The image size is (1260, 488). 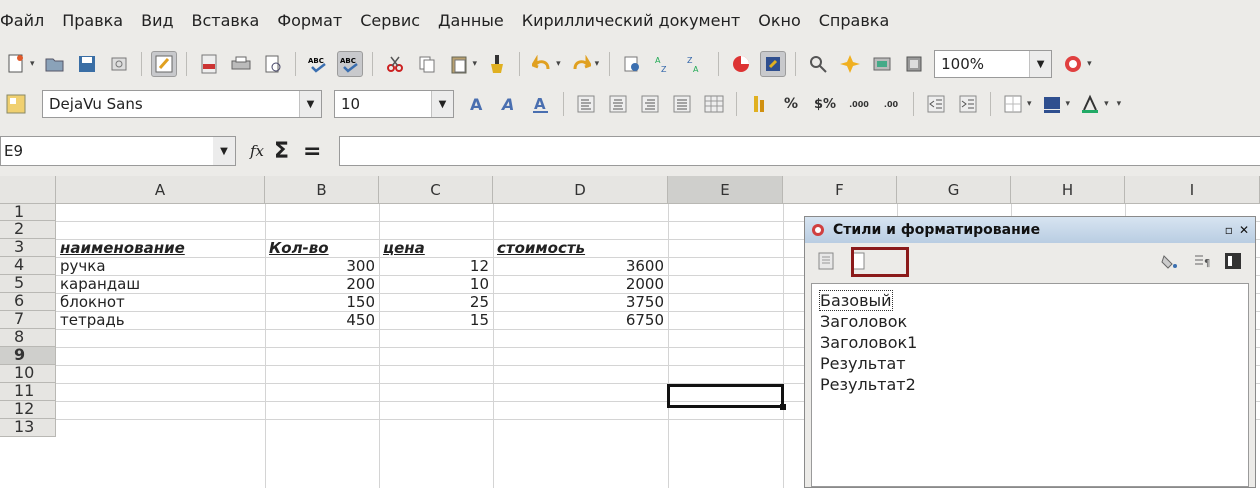 What do you see at coordinates (826, 261) in the screenshot?
I see `cell-styles-button` at bounding box center [826, 261].